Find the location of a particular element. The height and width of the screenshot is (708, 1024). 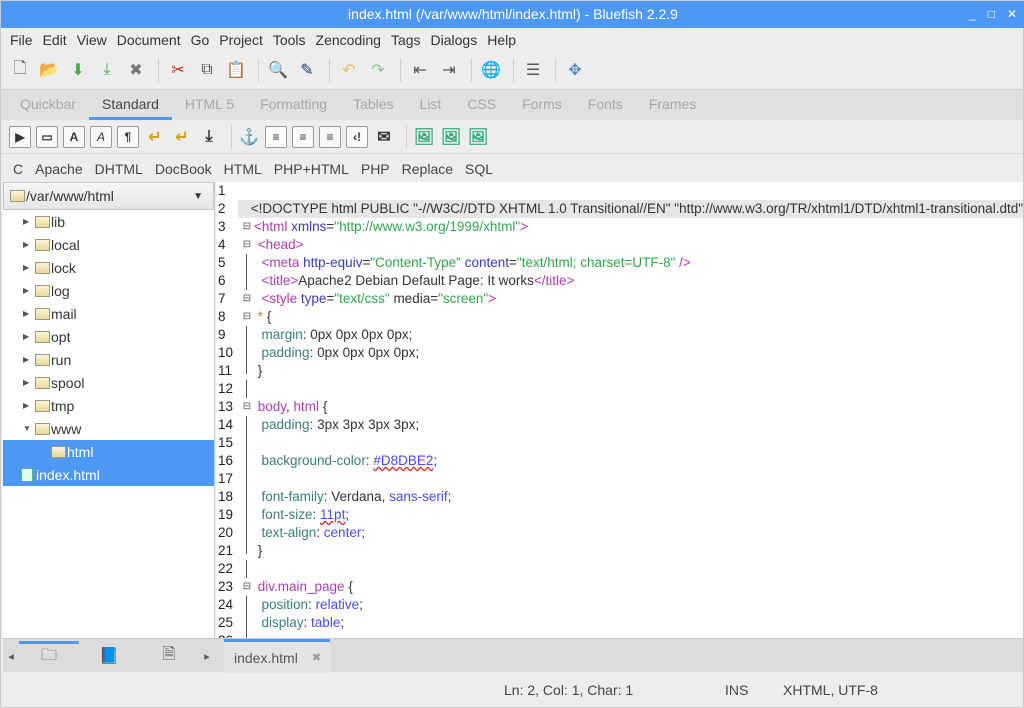

code-line: 20 text-align: center; is located at coordinates (619, 533).